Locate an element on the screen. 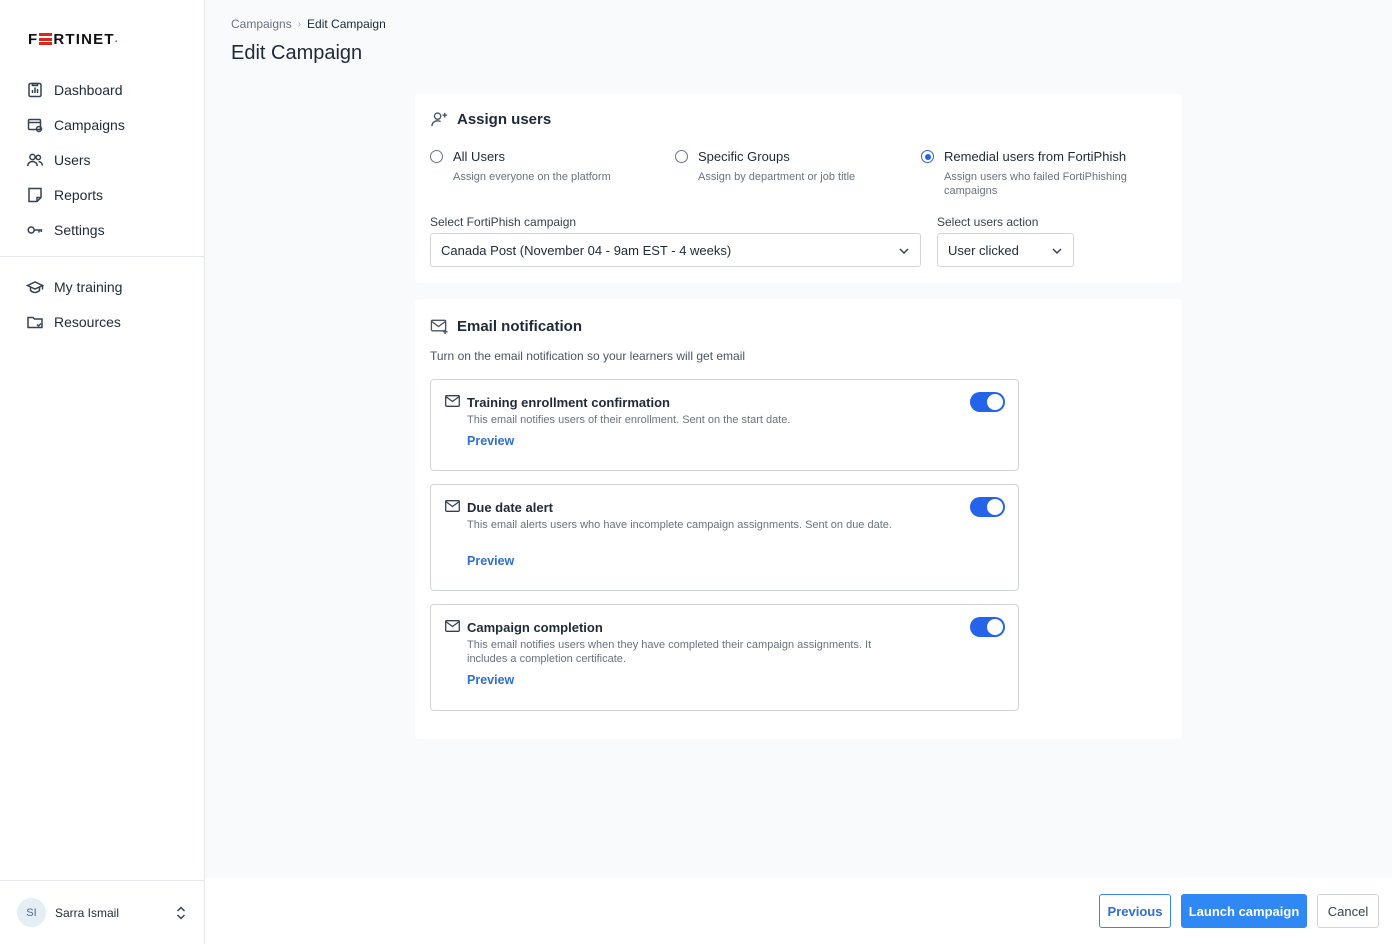 The width and height of the screenshot is (1392, 944). assign-users-heading: Assign users is located at coordinates (490, 119).